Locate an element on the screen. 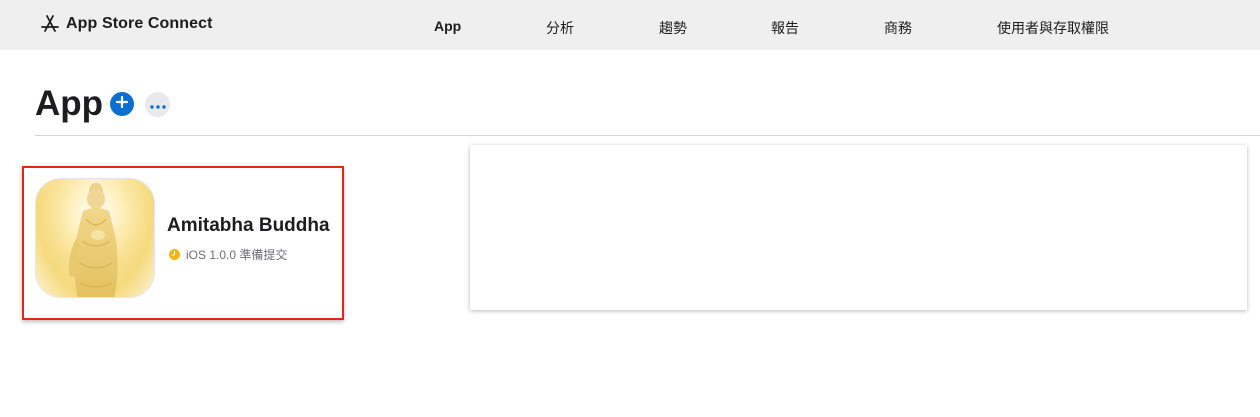 This screenshot has width=1260, height=417. header-divider is located at coordinates (647, 135).